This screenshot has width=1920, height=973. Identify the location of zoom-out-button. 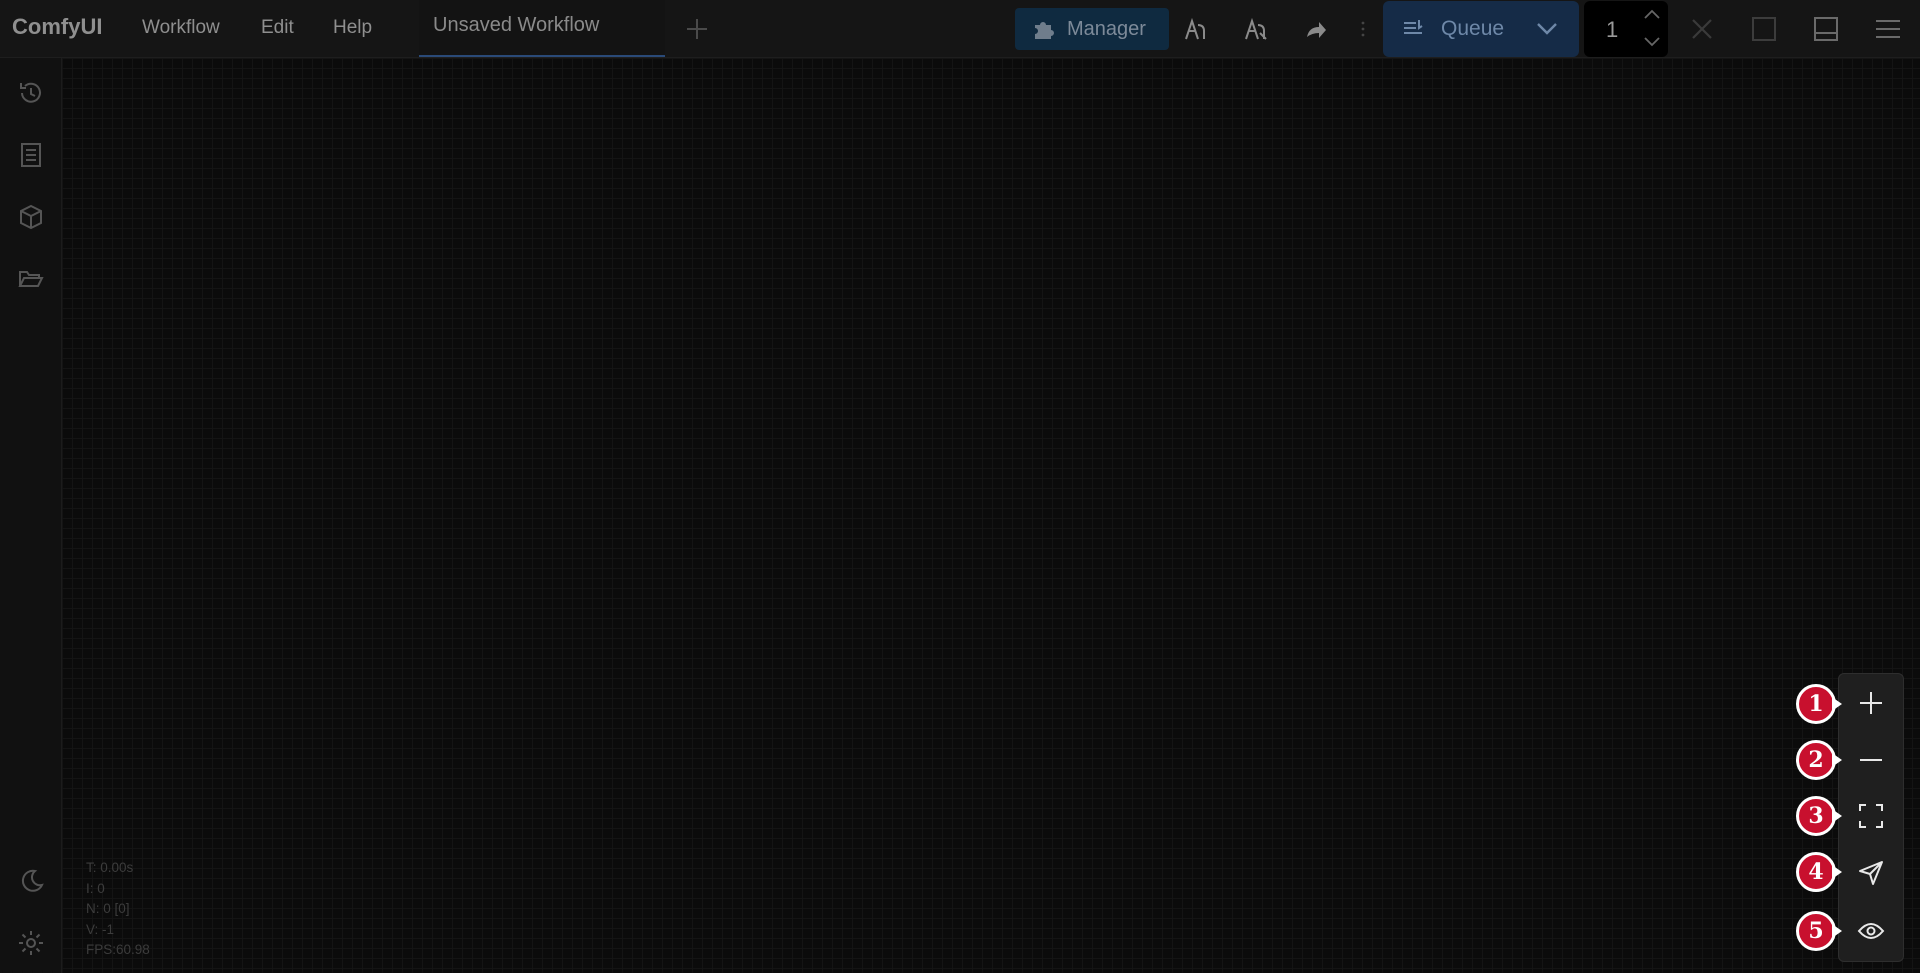
(1871, 760).